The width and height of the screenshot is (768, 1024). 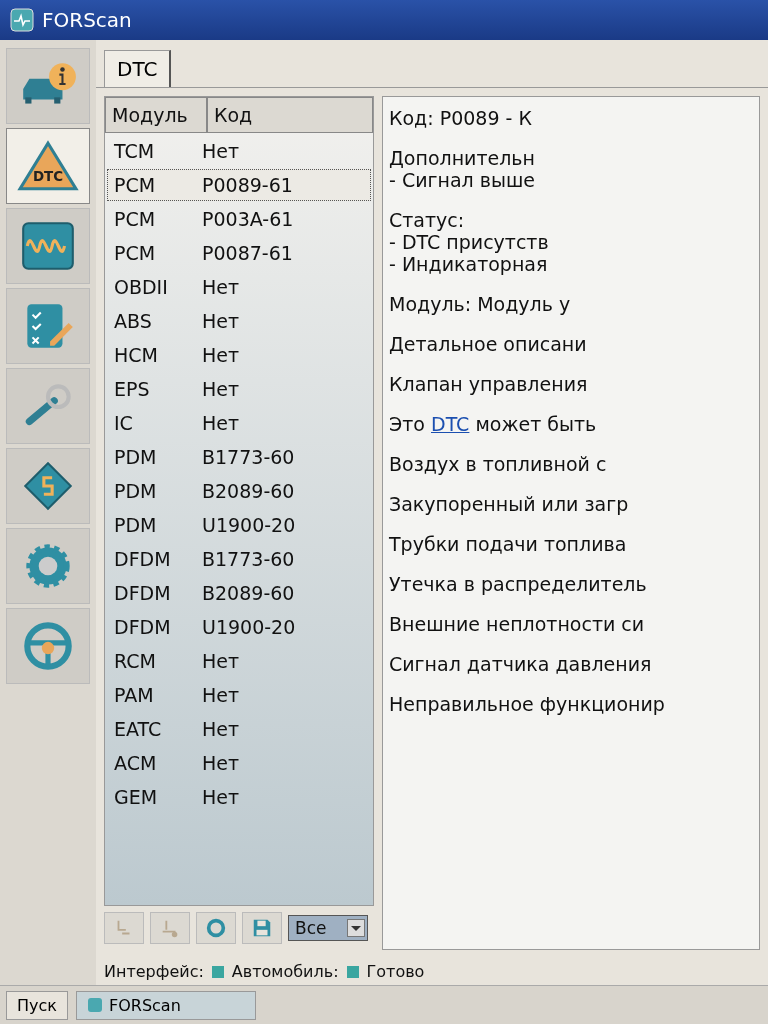 What do you see at coordinates (462, 158) in the screenshot?
I see `detail-text: Дополнительн` at bounding box center [462, 158].